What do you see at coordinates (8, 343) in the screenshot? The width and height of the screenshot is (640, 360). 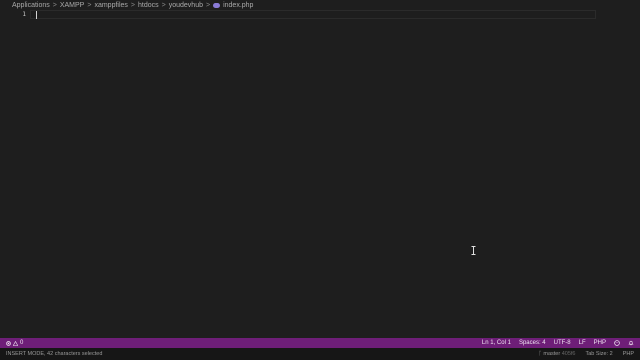 I see `error-icon` at bounding box center [8, 343].